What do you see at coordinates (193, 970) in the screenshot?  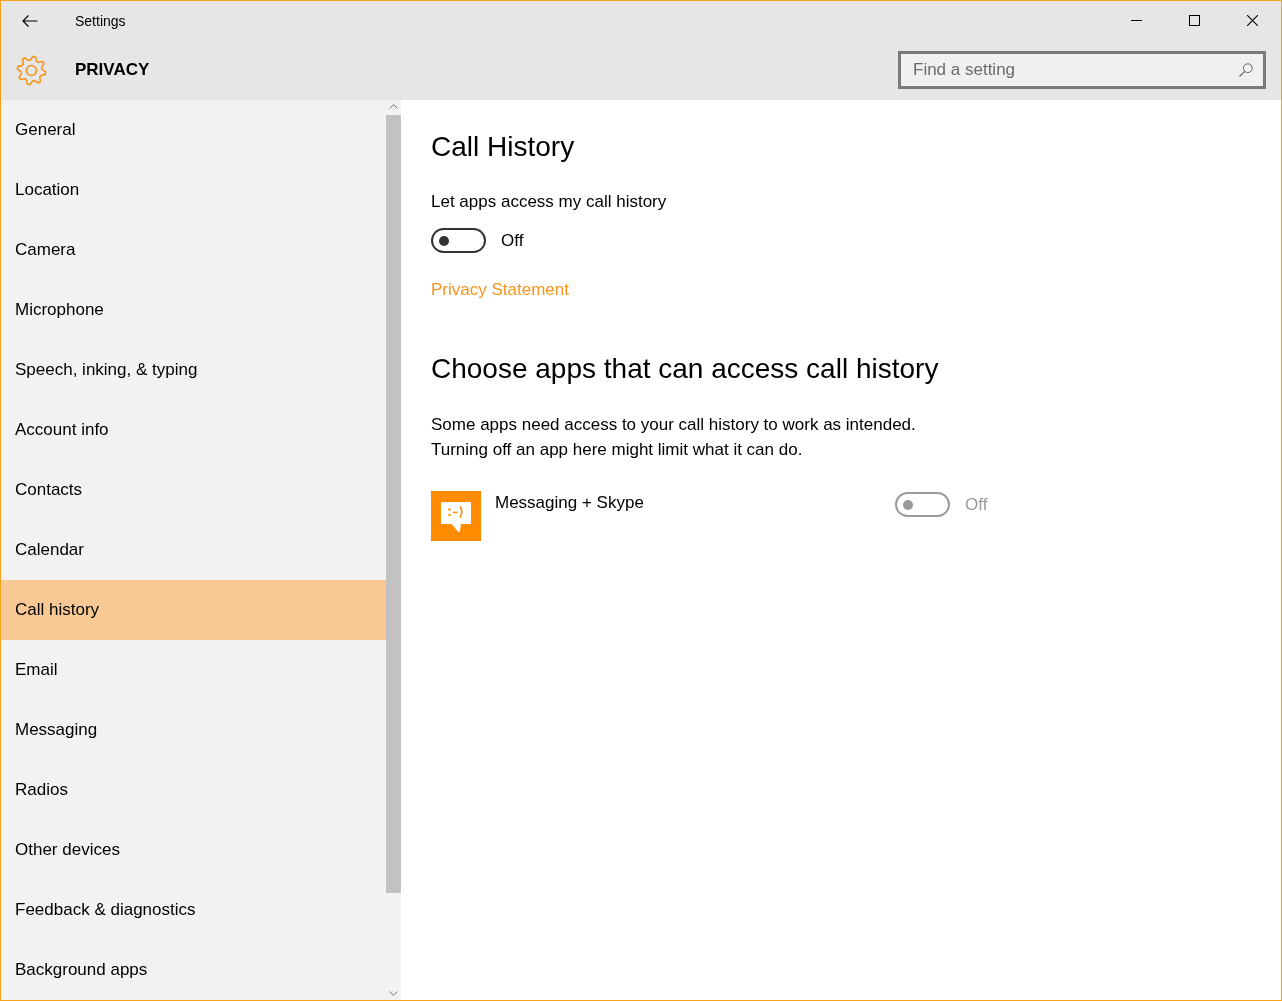 I see `sidebar-item: Background apps` at bounding box center [193, 970].